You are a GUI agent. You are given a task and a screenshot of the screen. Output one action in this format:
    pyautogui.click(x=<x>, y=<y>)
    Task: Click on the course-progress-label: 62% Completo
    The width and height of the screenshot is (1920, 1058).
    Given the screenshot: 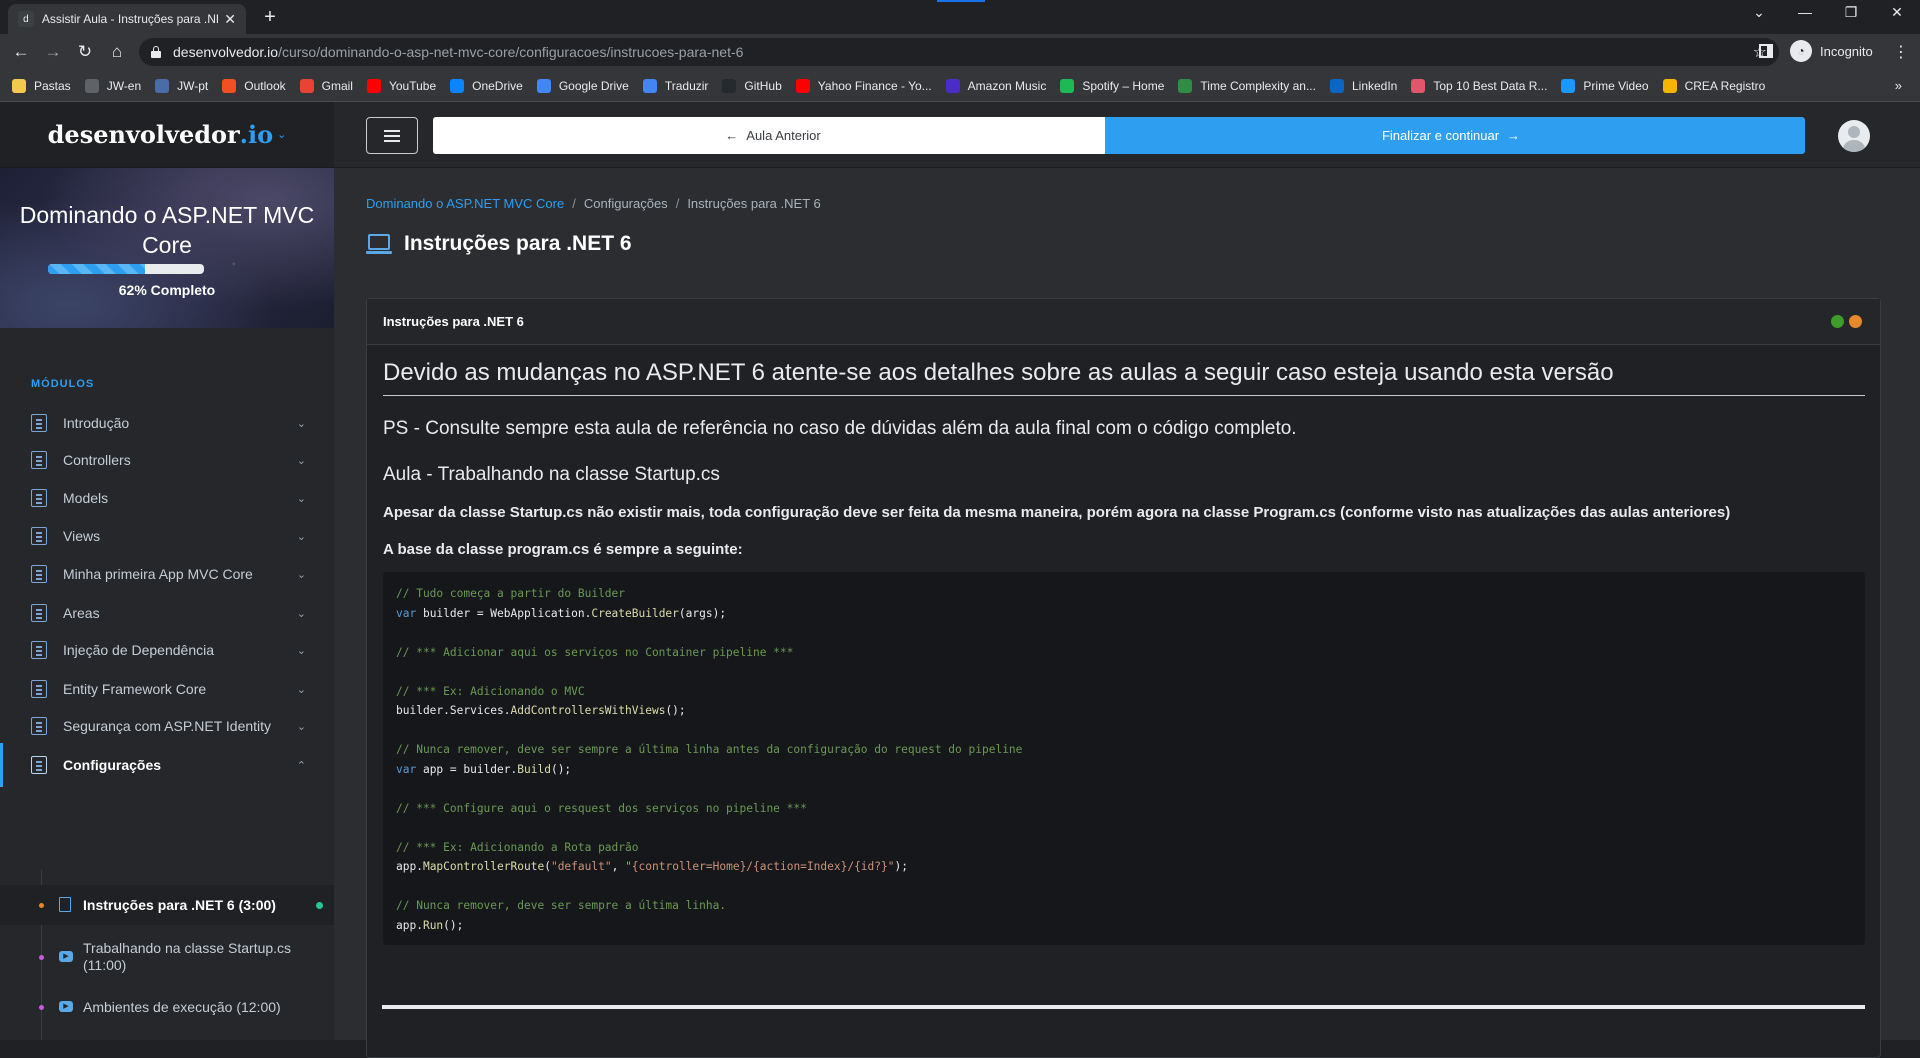 What is the action you would take?
    pyautogui.click(x=167, y=290)
    